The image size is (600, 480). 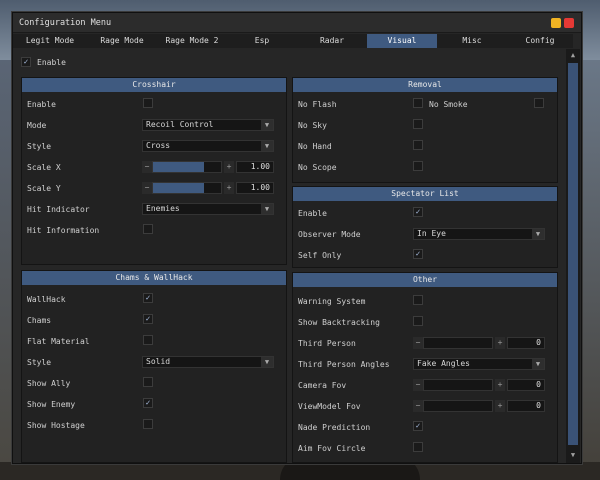 I want to click on crosshair-style-select: Cross ▼, so click(x=208, y=146).